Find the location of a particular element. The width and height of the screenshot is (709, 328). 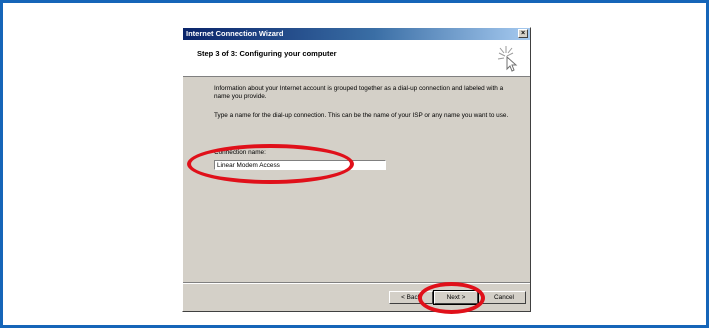

wizard-header: Step 3 of 3: Configuring your computer is located at coordinates (356, 58).